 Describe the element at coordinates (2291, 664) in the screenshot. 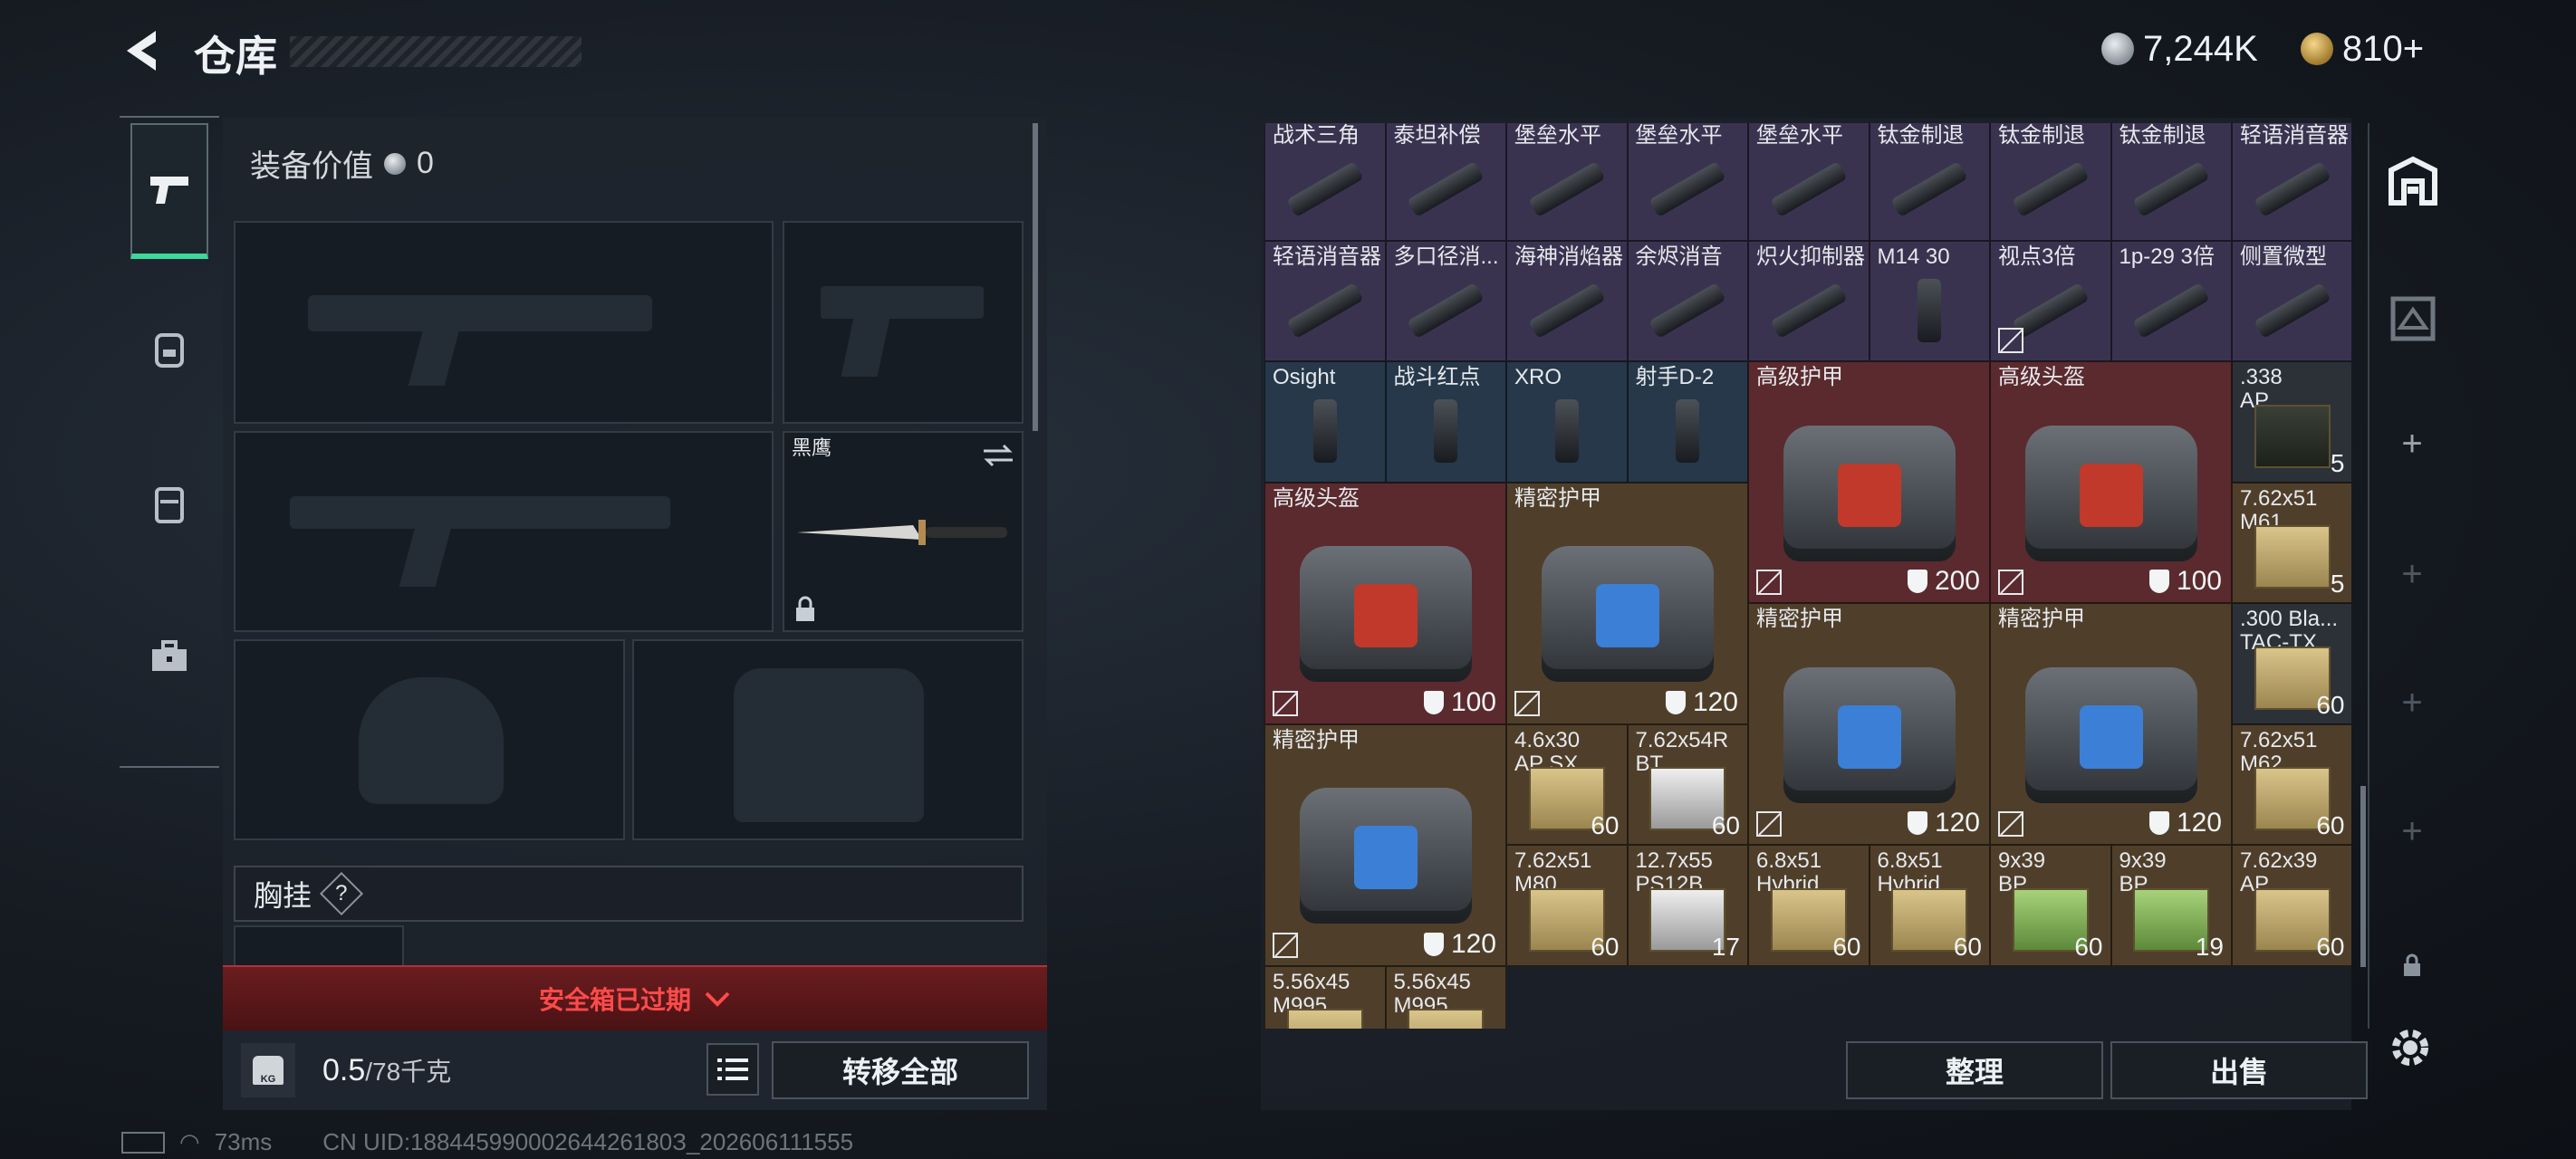

I see `inventory-item: .300 Bla... TAC-TX 60` at that location.